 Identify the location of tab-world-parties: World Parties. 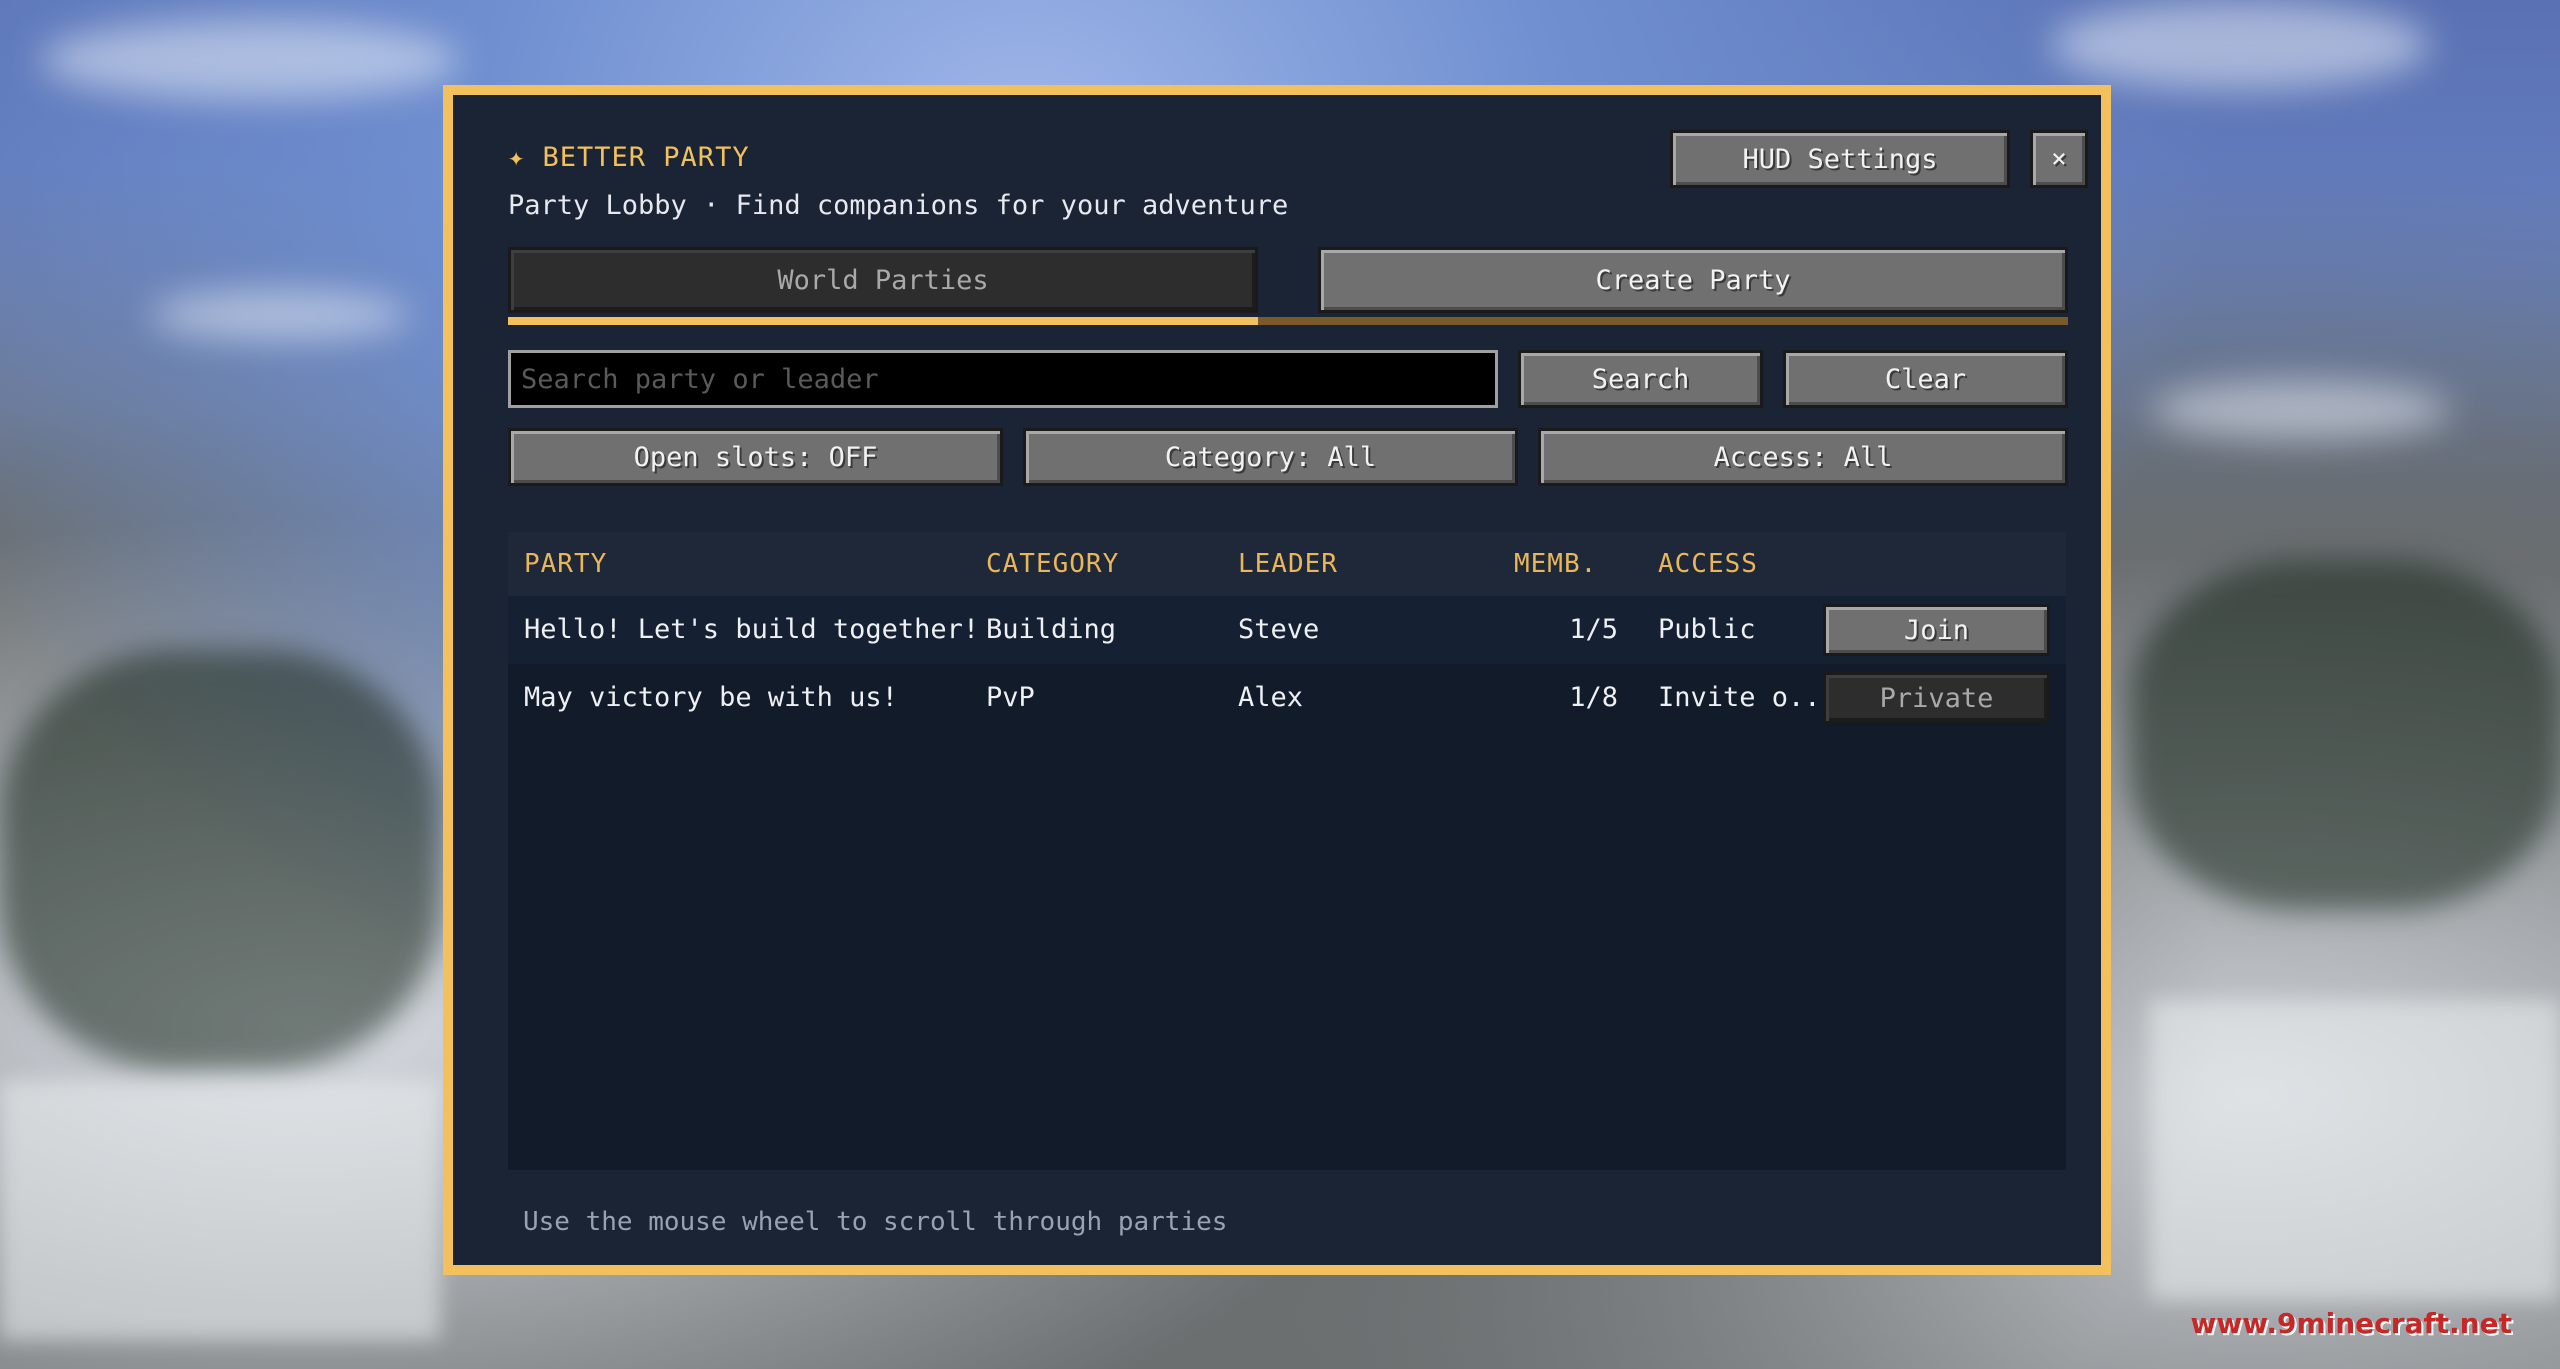
(883, 280).